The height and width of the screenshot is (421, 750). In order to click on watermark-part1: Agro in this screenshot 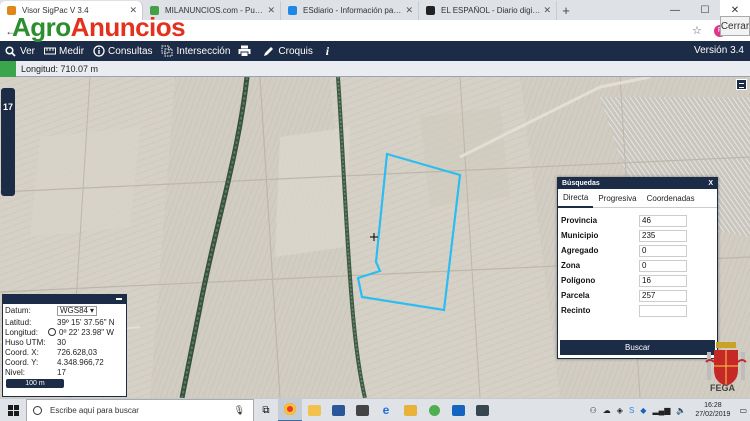, I will do `click(41, 27)`.